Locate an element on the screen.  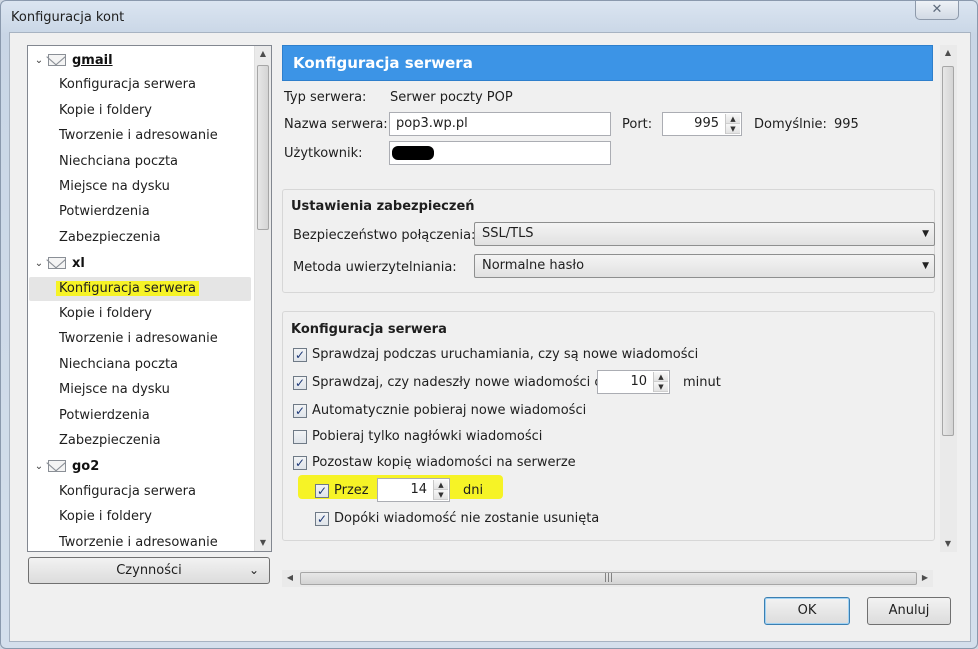
panel-hscrollbar: ◀ ||| ▶ is located at coordinates (607, 578).